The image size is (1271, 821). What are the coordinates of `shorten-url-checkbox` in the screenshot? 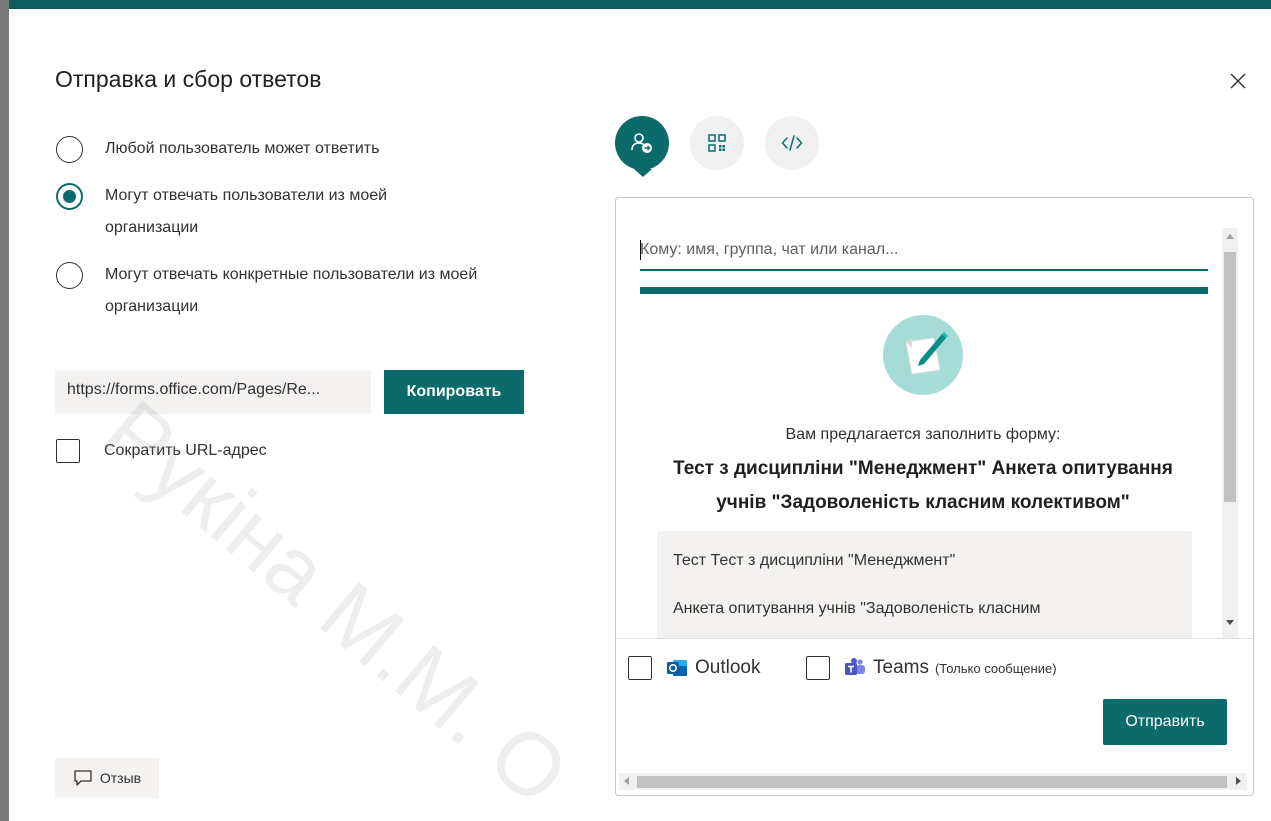 It's located at (68, 451).